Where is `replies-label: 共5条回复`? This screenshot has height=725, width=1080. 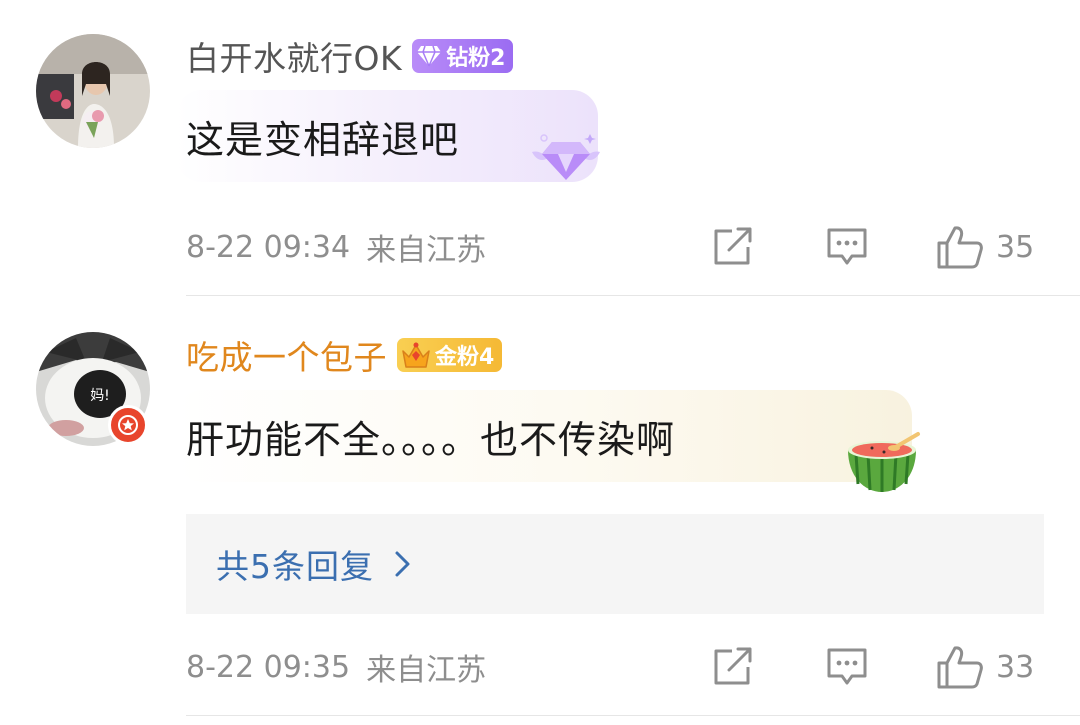 replies-label: 共5条回复 is located at coordinates (295, 566).